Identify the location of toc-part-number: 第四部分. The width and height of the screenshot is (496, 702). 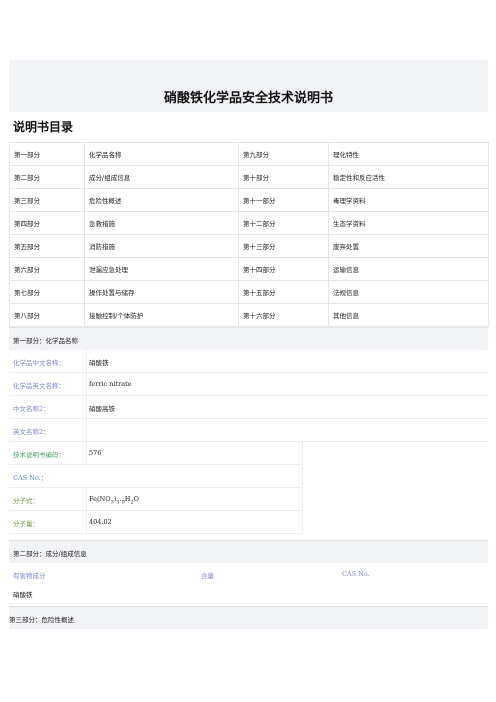
(47, 223).